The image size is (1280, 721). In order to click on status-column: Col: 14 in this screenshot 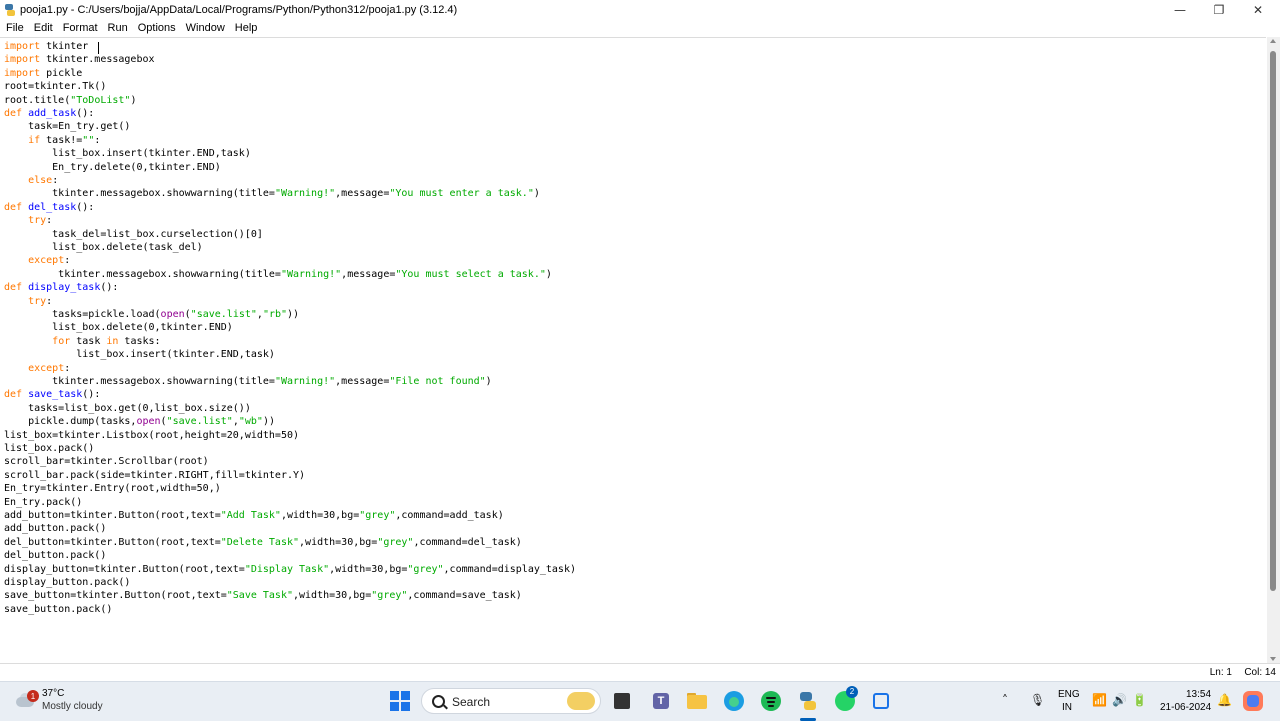, I will do `click(1260, 672)`.